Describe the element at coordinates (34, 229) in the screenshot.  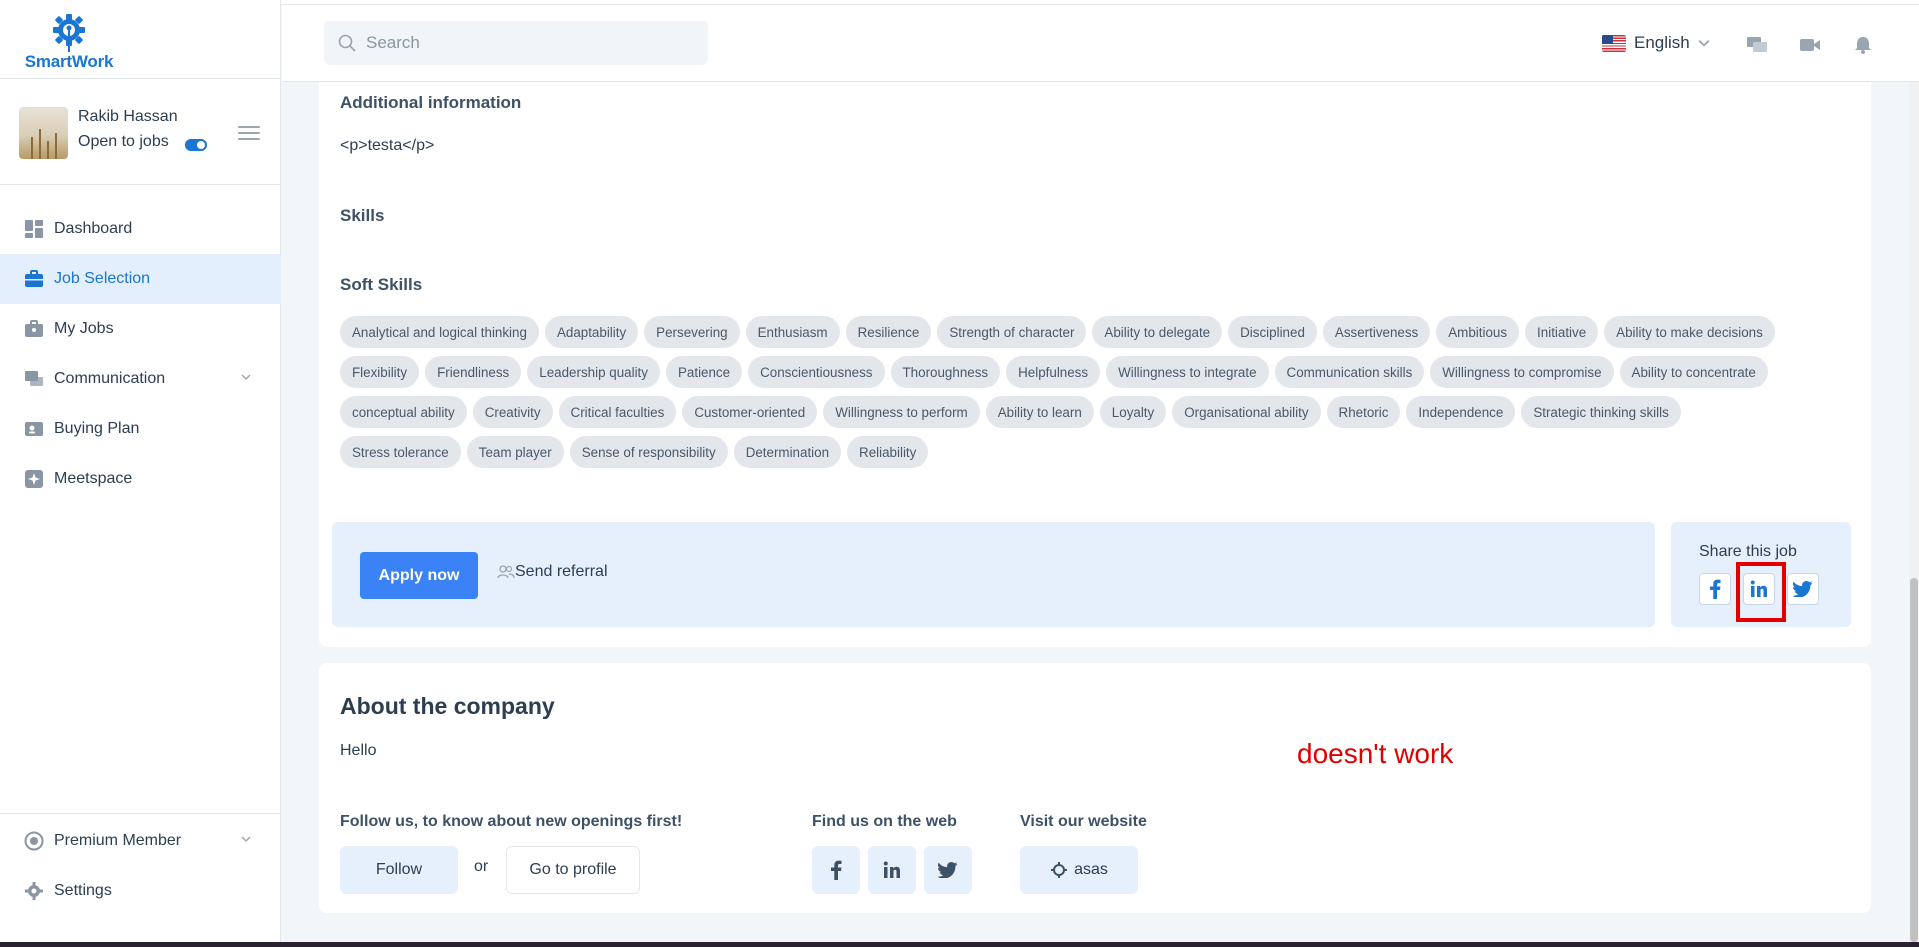
I see `dashboard-icon` at that location.